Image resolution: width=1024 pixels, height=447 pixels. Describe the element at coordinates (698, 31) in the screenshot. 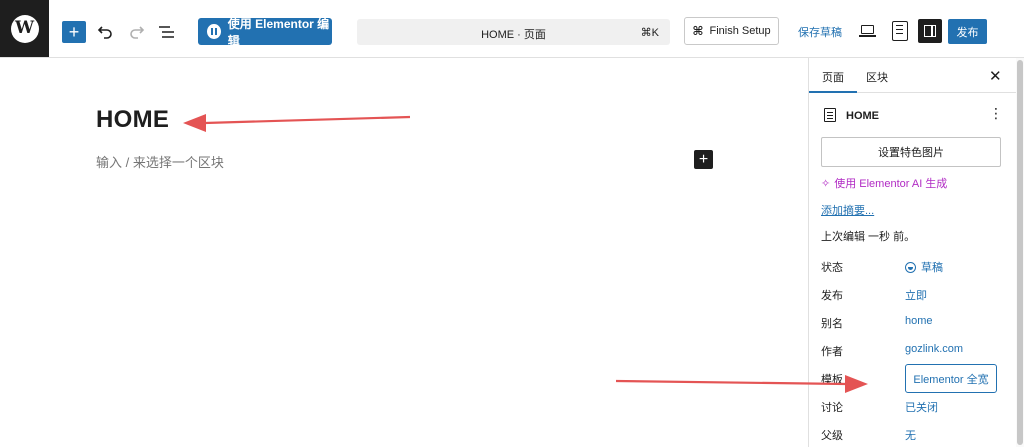

I see `finish-setup-icon: ⌘` at that location.